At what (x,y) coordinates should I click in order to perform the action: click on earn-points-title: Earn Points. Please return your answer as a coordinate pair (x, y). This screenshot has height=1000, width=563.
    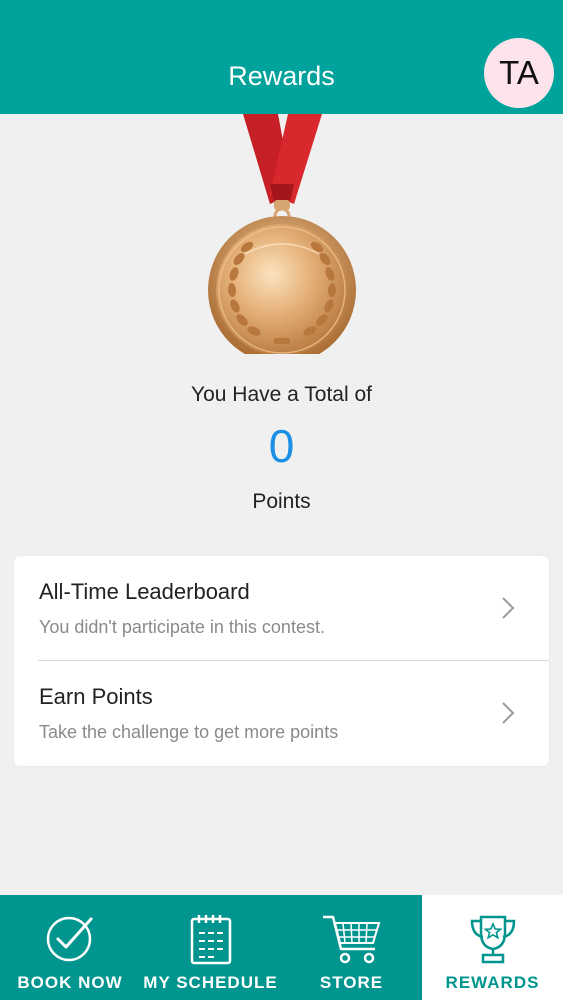
    Looking at the image, I should click on (96, 696).